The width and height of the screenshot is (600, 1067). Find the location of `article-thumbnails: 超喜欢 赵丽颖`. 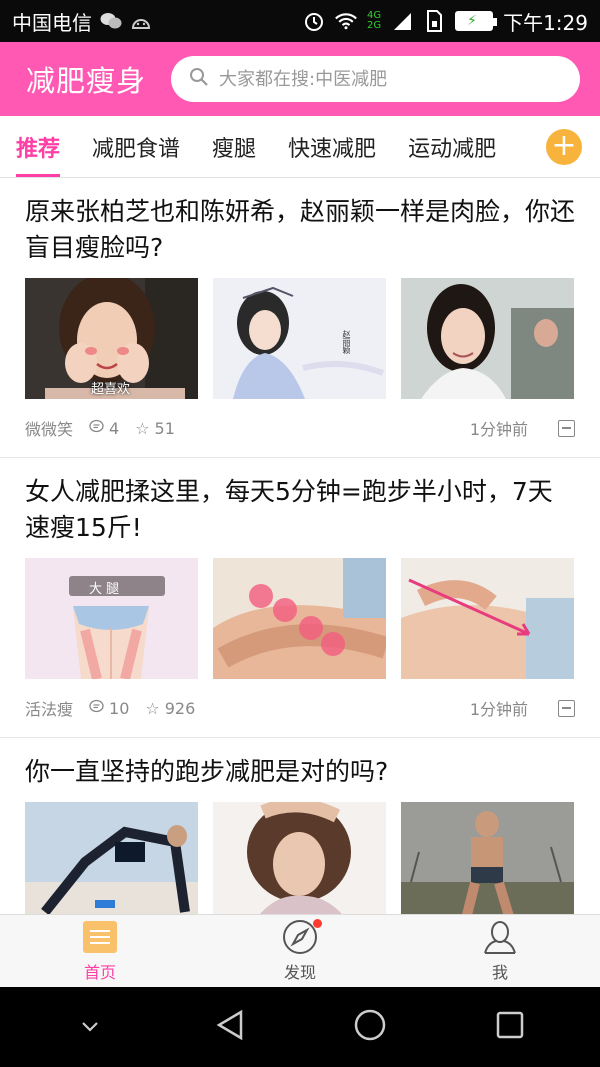

article-thumbnails: 超喜欢 赵丽颖 is located at coordinates (300, 338).